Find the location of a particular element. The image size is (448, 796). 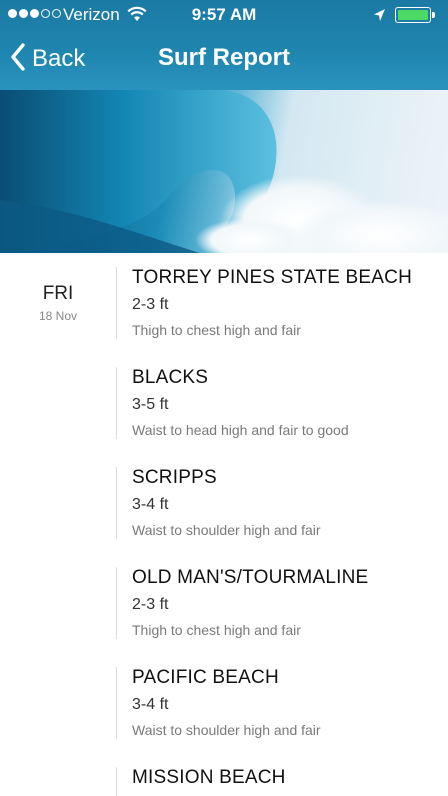

spot-name: TORREY PINES STATE BEACH is located at coordinates (272, 277).